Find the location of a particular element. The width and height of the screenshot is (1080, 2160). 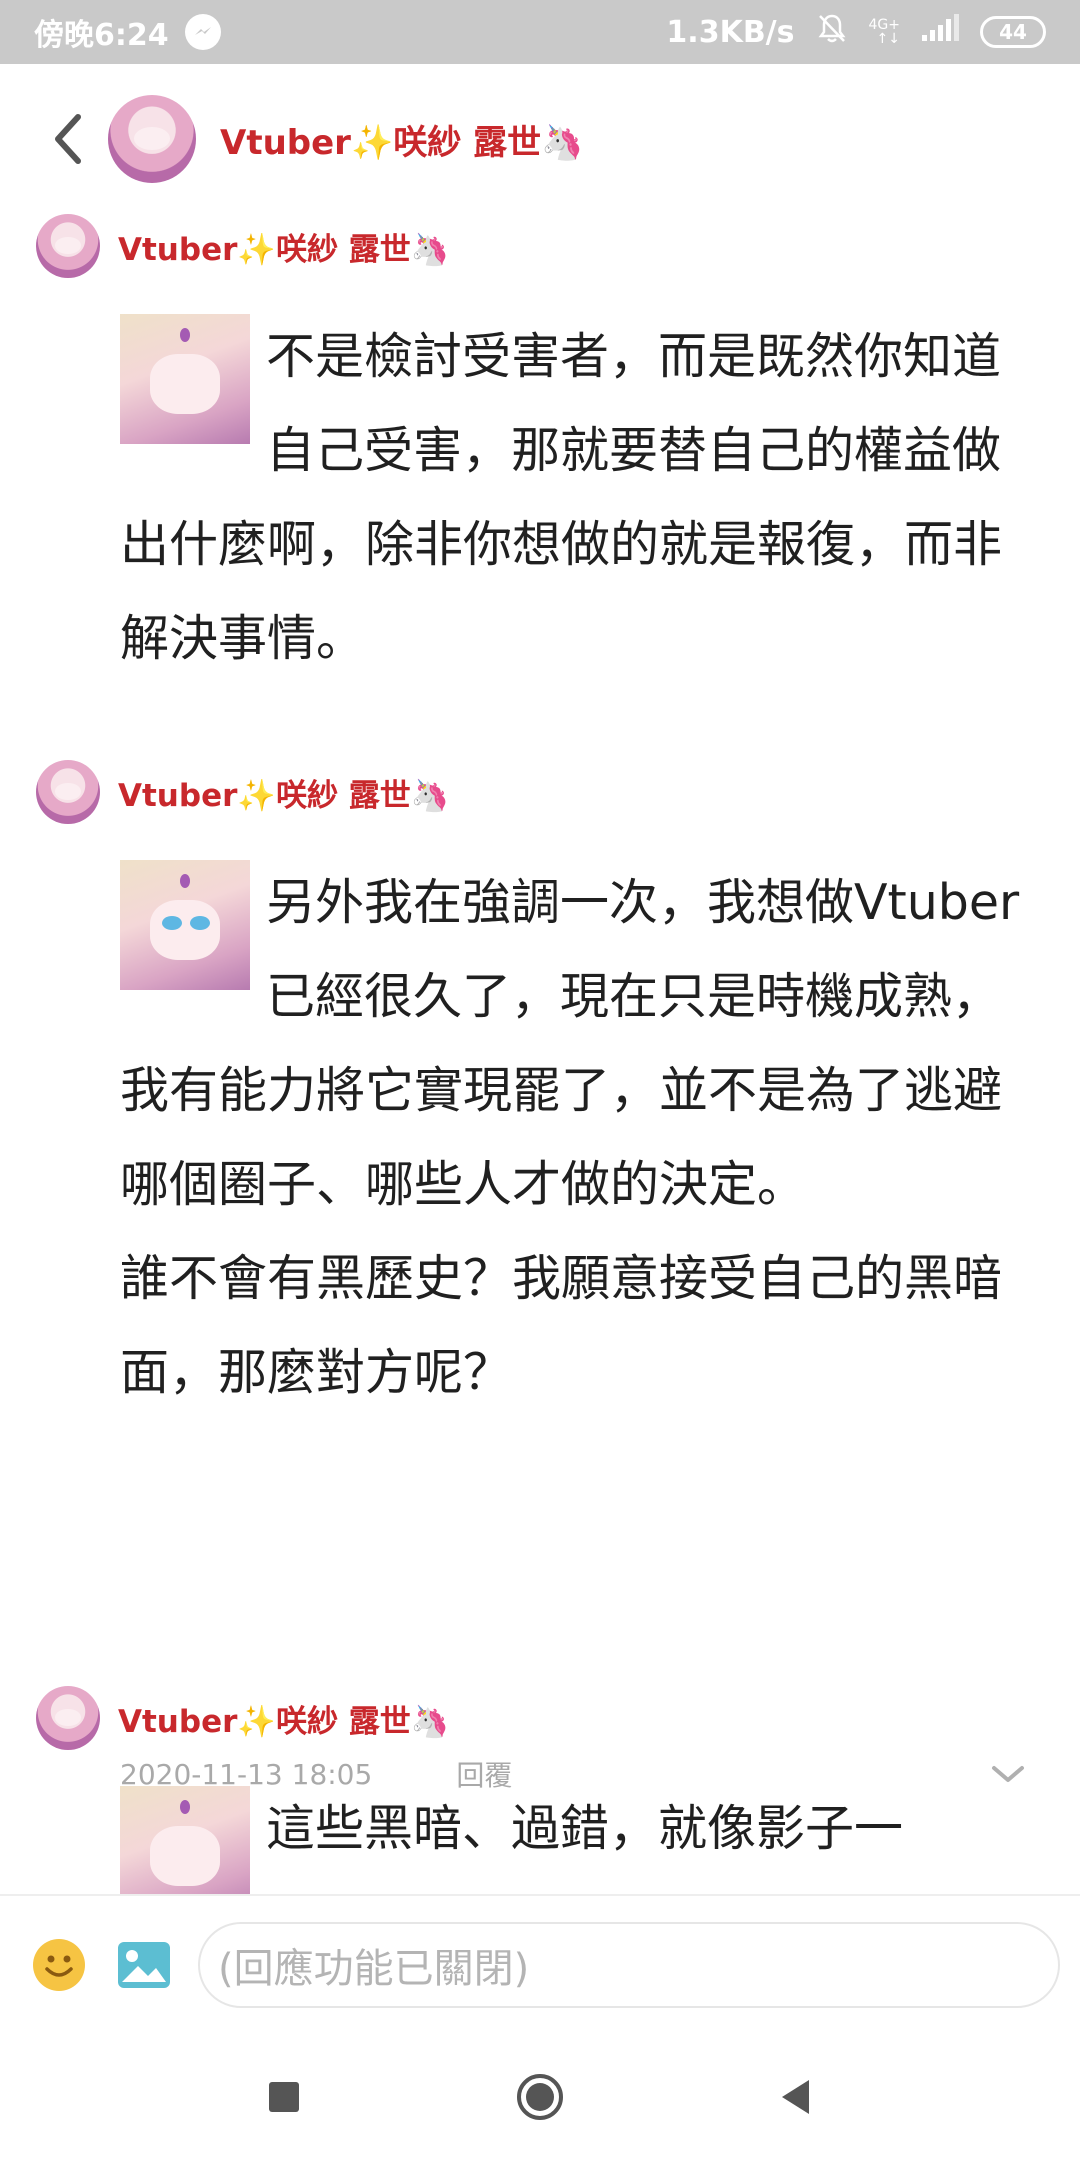

signal-icon is located at coordinates (940, 32).